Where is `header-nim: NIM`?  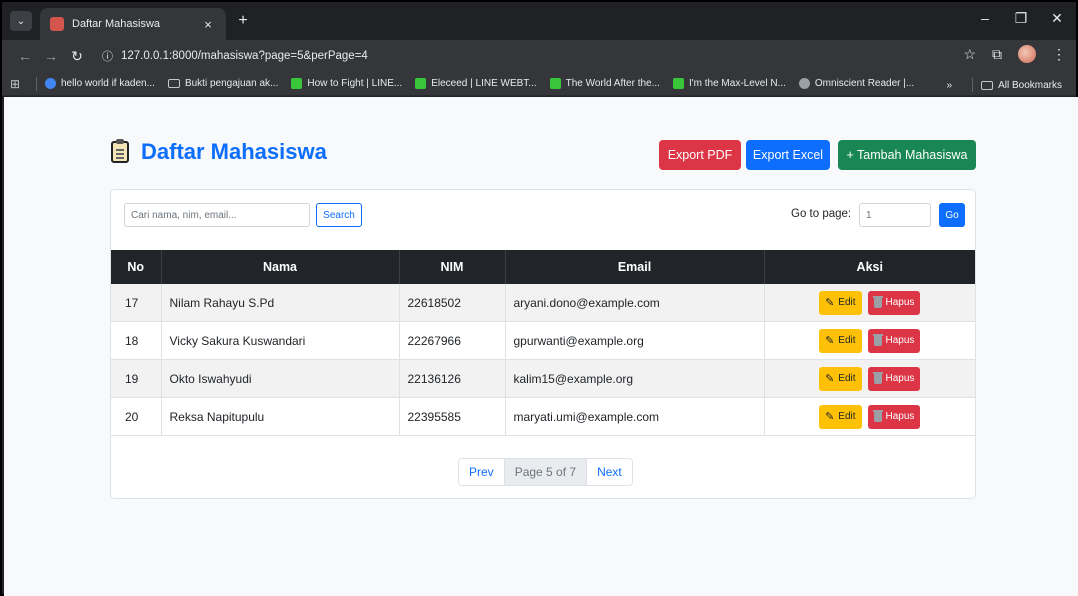
header-nim: NIM is located at coordinates (452, 267).